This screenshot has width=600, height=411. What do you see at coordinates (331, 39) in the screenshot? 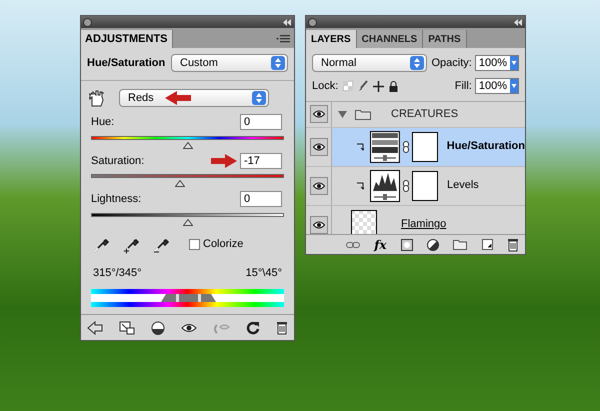
I see `panel-tab: LAYERS` at bounding box center [331, 39].